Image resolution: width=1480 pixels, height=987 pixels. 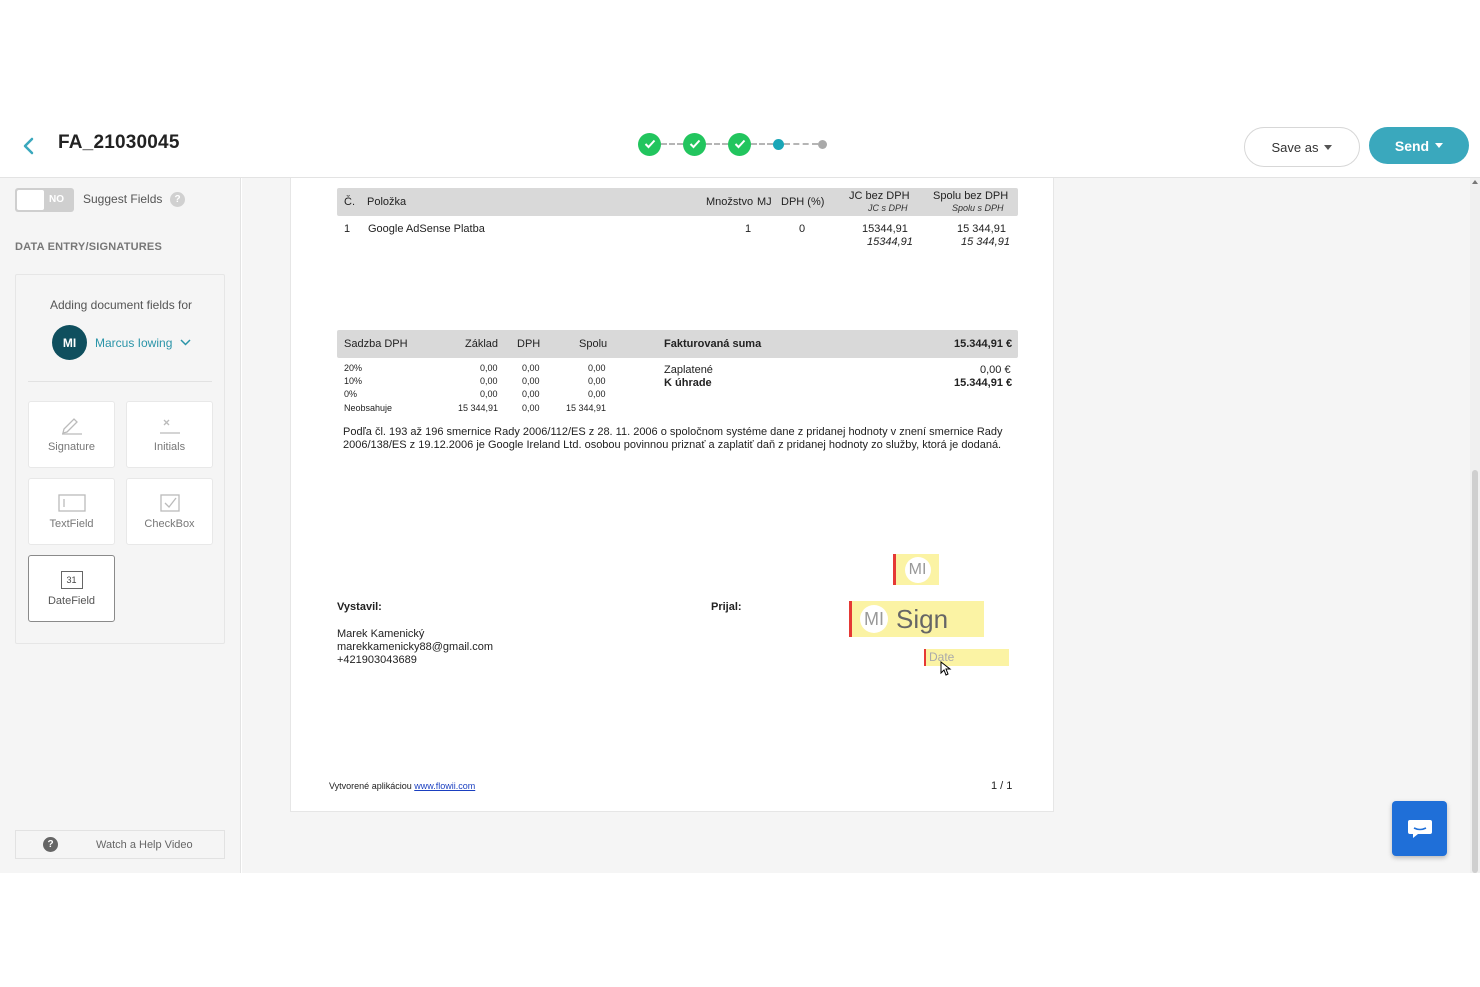 What do you see at coordinates (120, 381) in the screenshot?
I see `divider` at bounding box center [120, 381].